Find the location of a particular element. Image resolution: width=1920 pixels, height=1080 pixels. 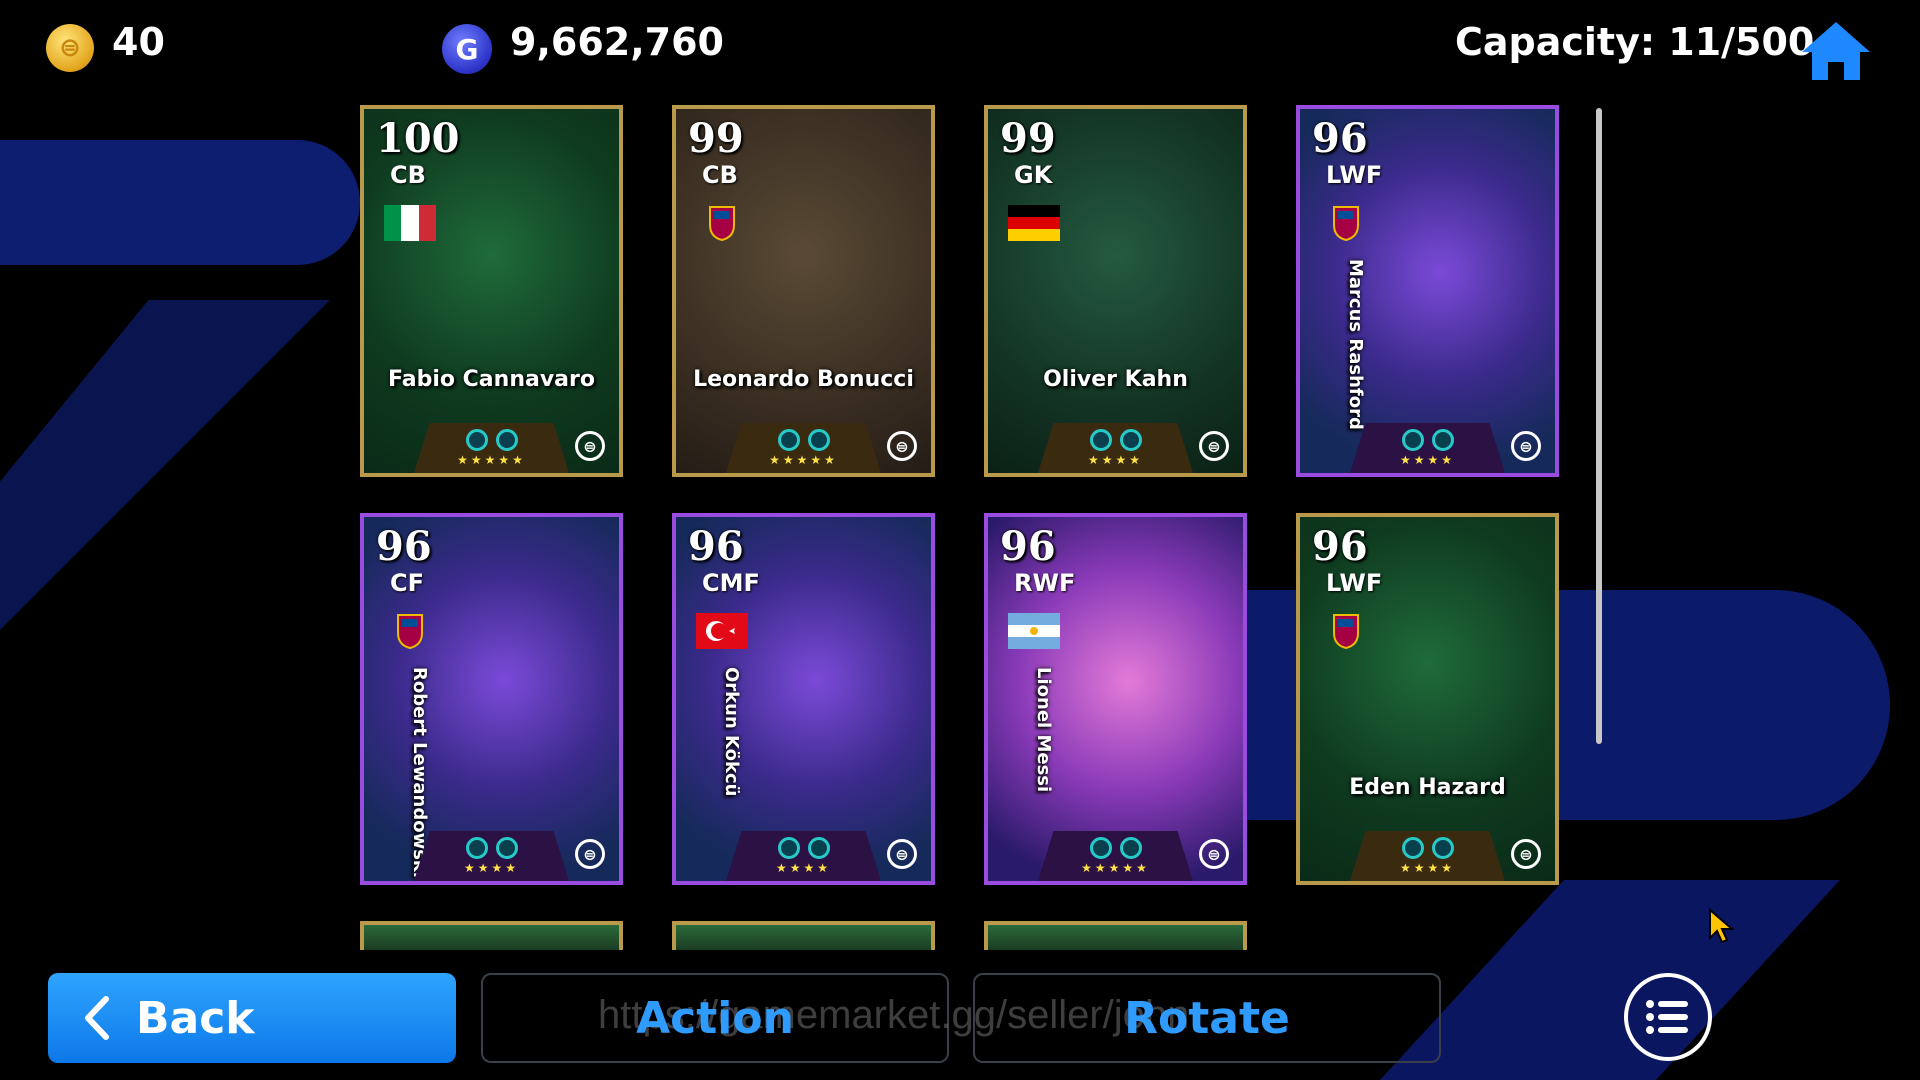

player-position: RWF is located at coordinates (1045, 583).